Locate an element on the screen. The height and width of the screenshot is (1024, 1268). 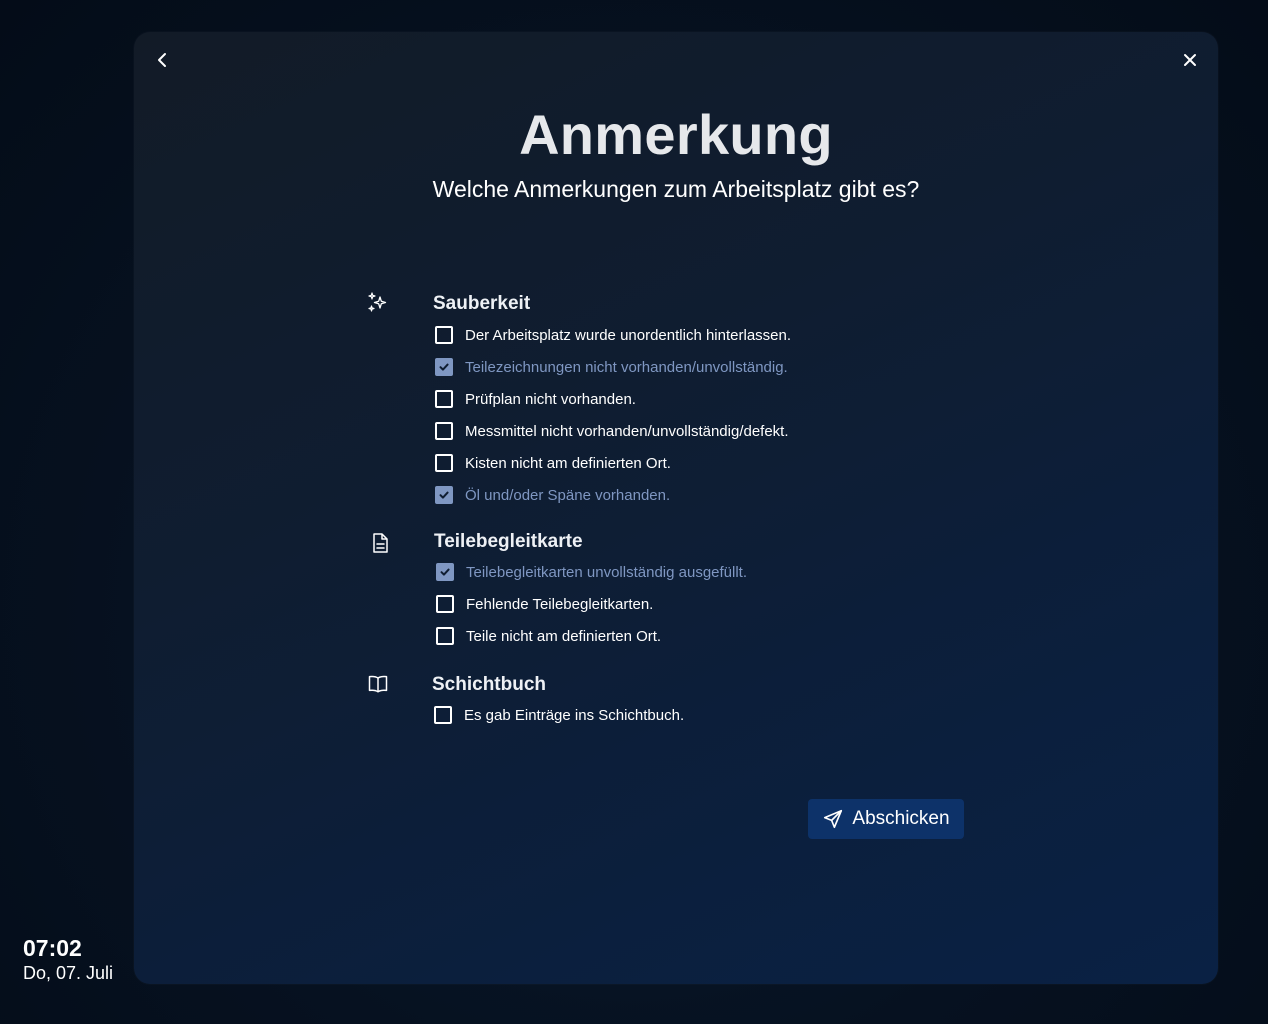
send-icon is located at coordinates (833, 819).